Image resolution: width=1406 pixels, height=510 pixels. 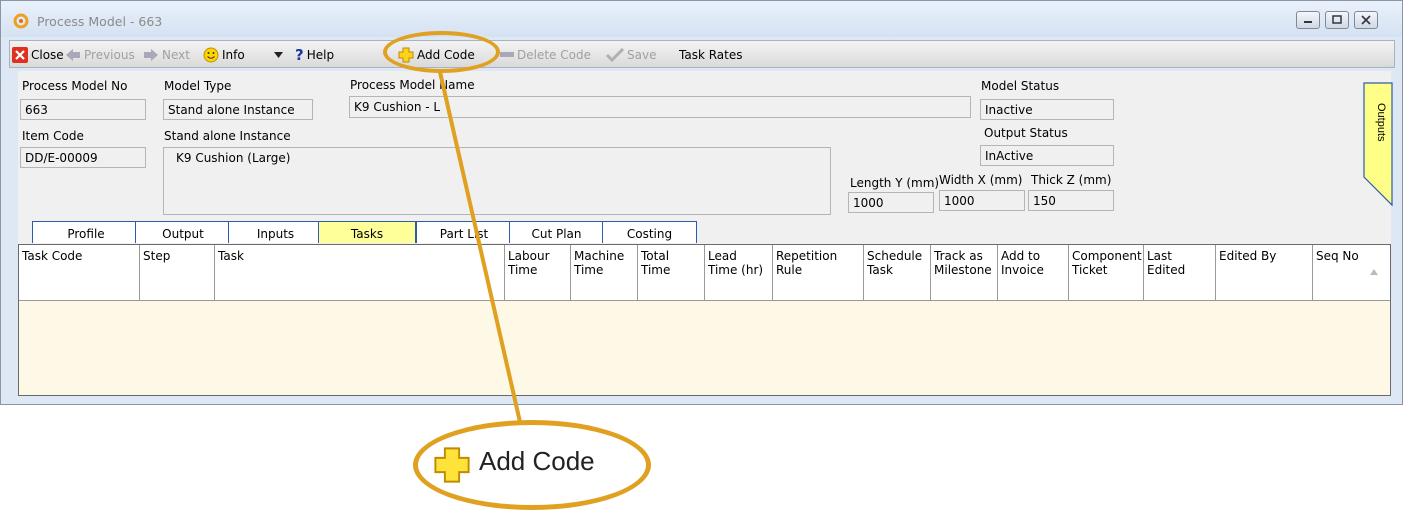 I want to click on tab-tasks: Tasks, so click(x=367, y=232).